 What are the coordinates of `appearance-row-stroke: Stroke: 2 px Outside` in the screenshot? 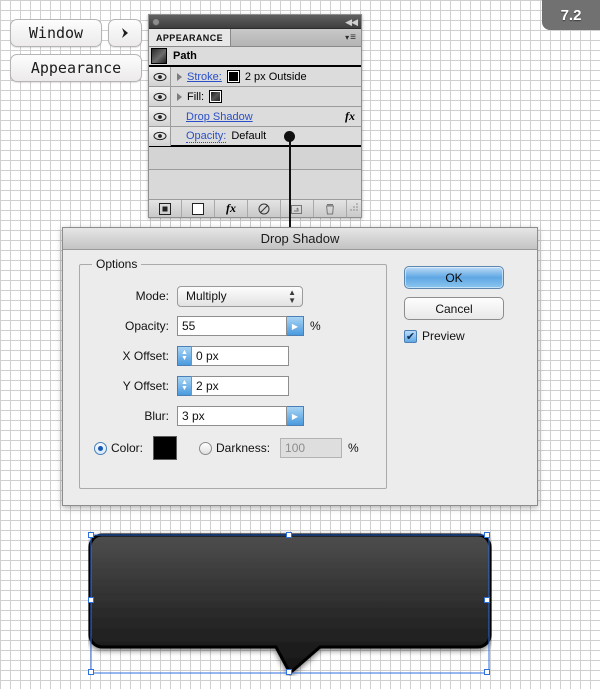 It's located at (255, 77).